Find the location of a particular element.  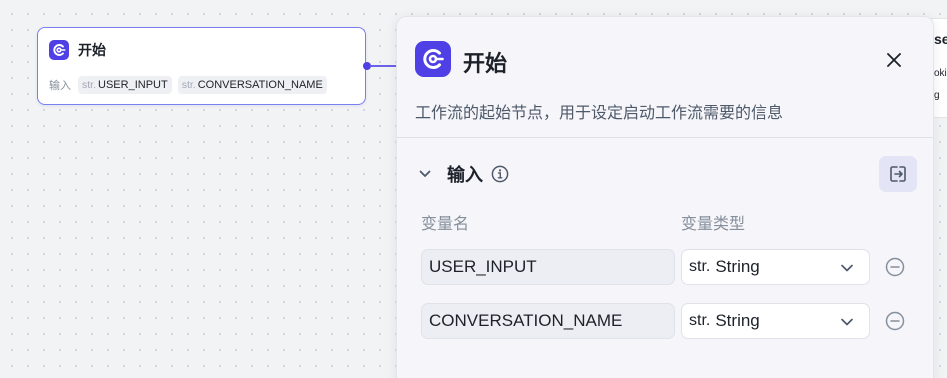

variable-tag-name: USER_INPUT is located at coordinates (133, 85).